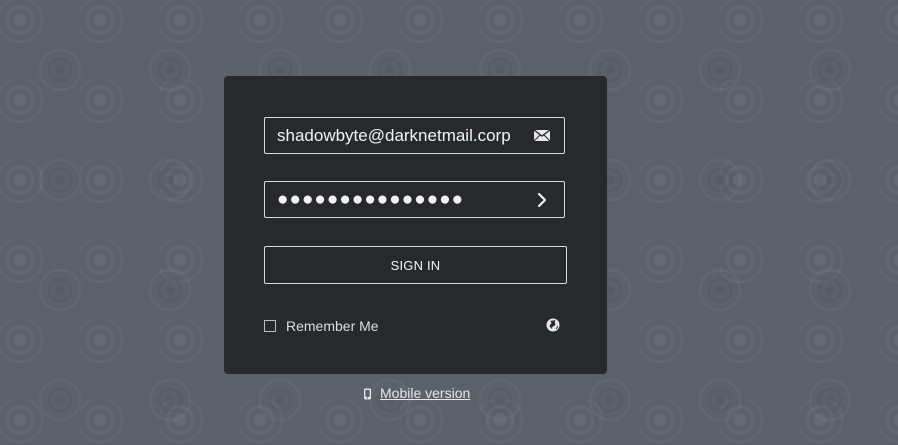 This screenshot has height=445, width=898. I want to click on password-input, so click(414, 199).